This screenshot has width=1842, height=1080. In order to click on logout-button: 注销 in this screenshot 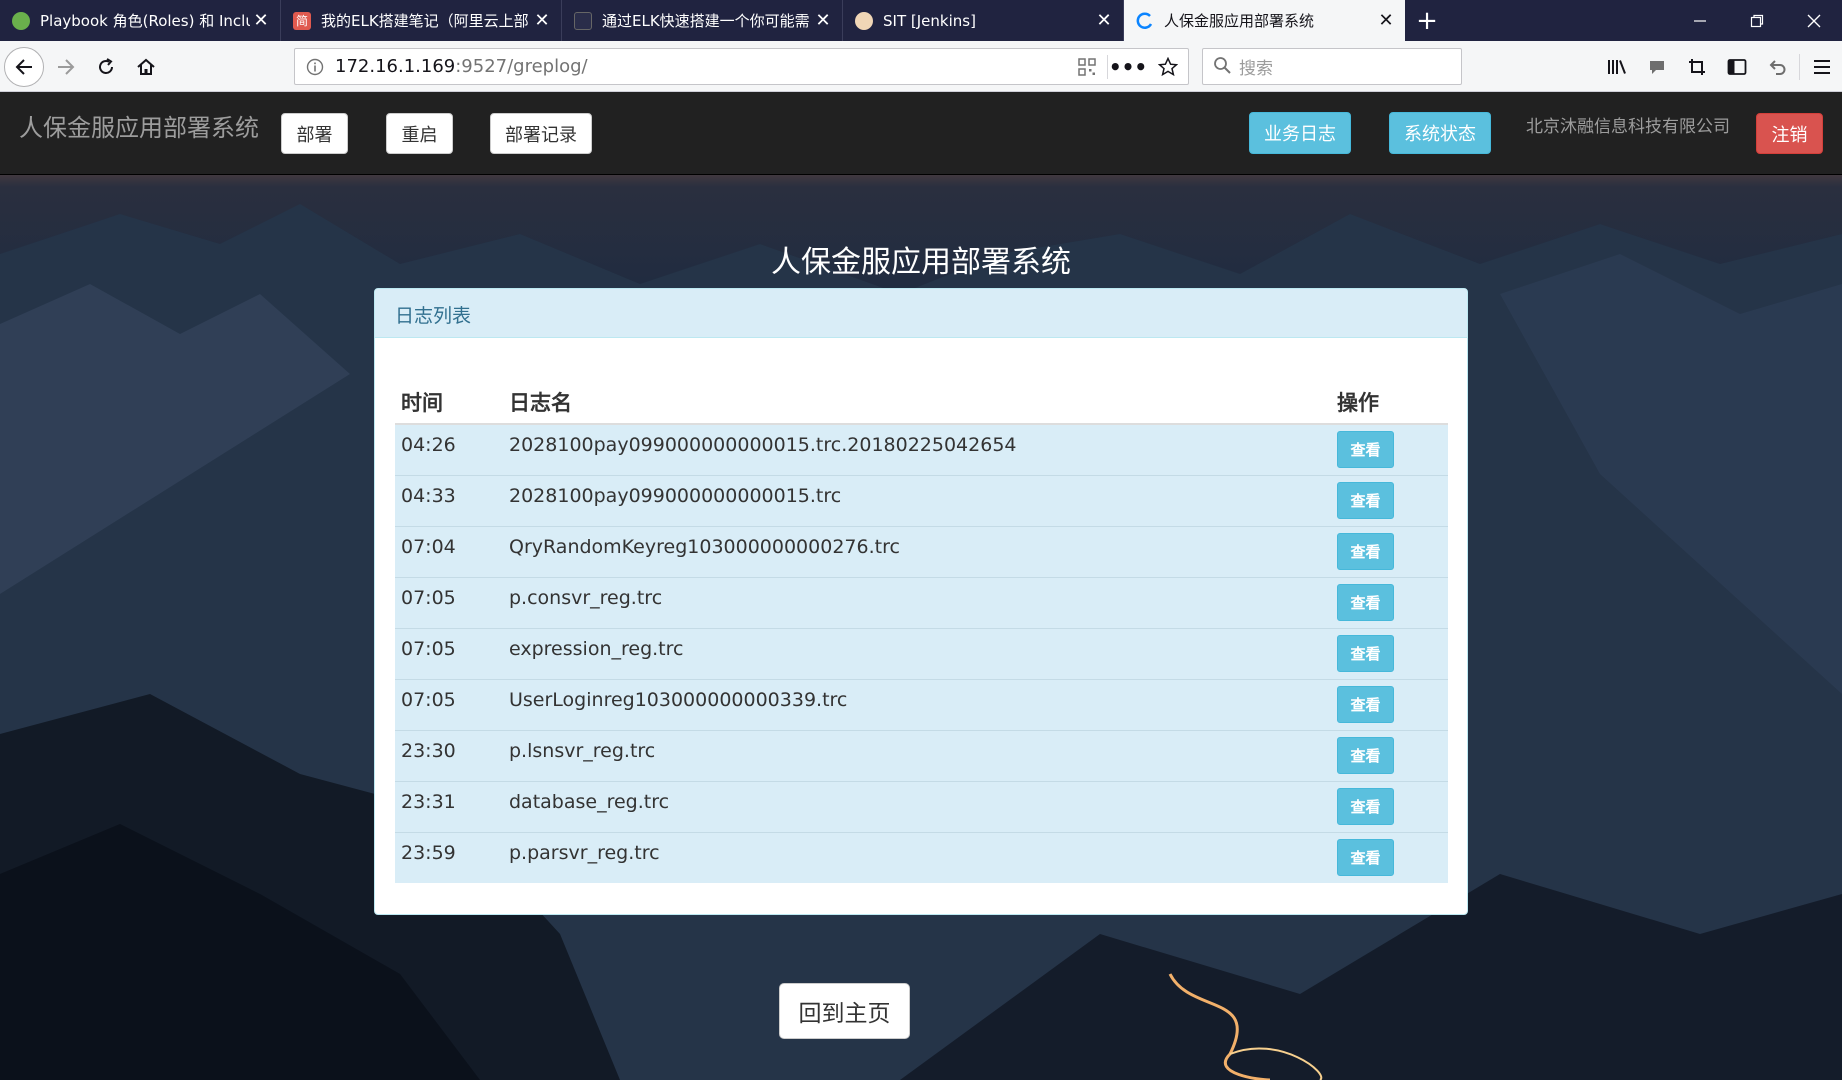, I will do `click(1789, 133)`.